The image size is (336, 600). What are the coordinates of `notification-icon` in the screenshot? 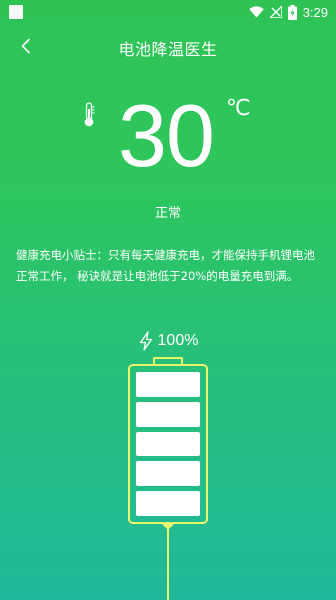 It's located at (16, 12).